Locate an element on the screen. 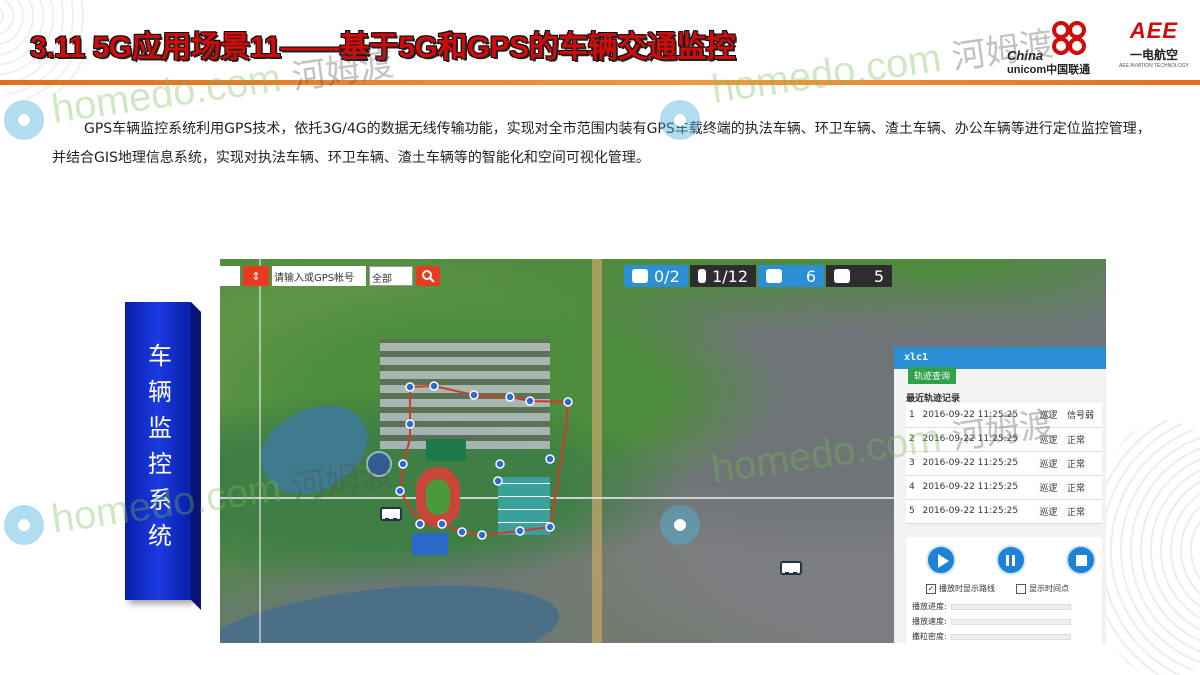 Image resolution: width=1200 pixels, height=675 pixels. truck-icon is located at coordinates (640, 276).